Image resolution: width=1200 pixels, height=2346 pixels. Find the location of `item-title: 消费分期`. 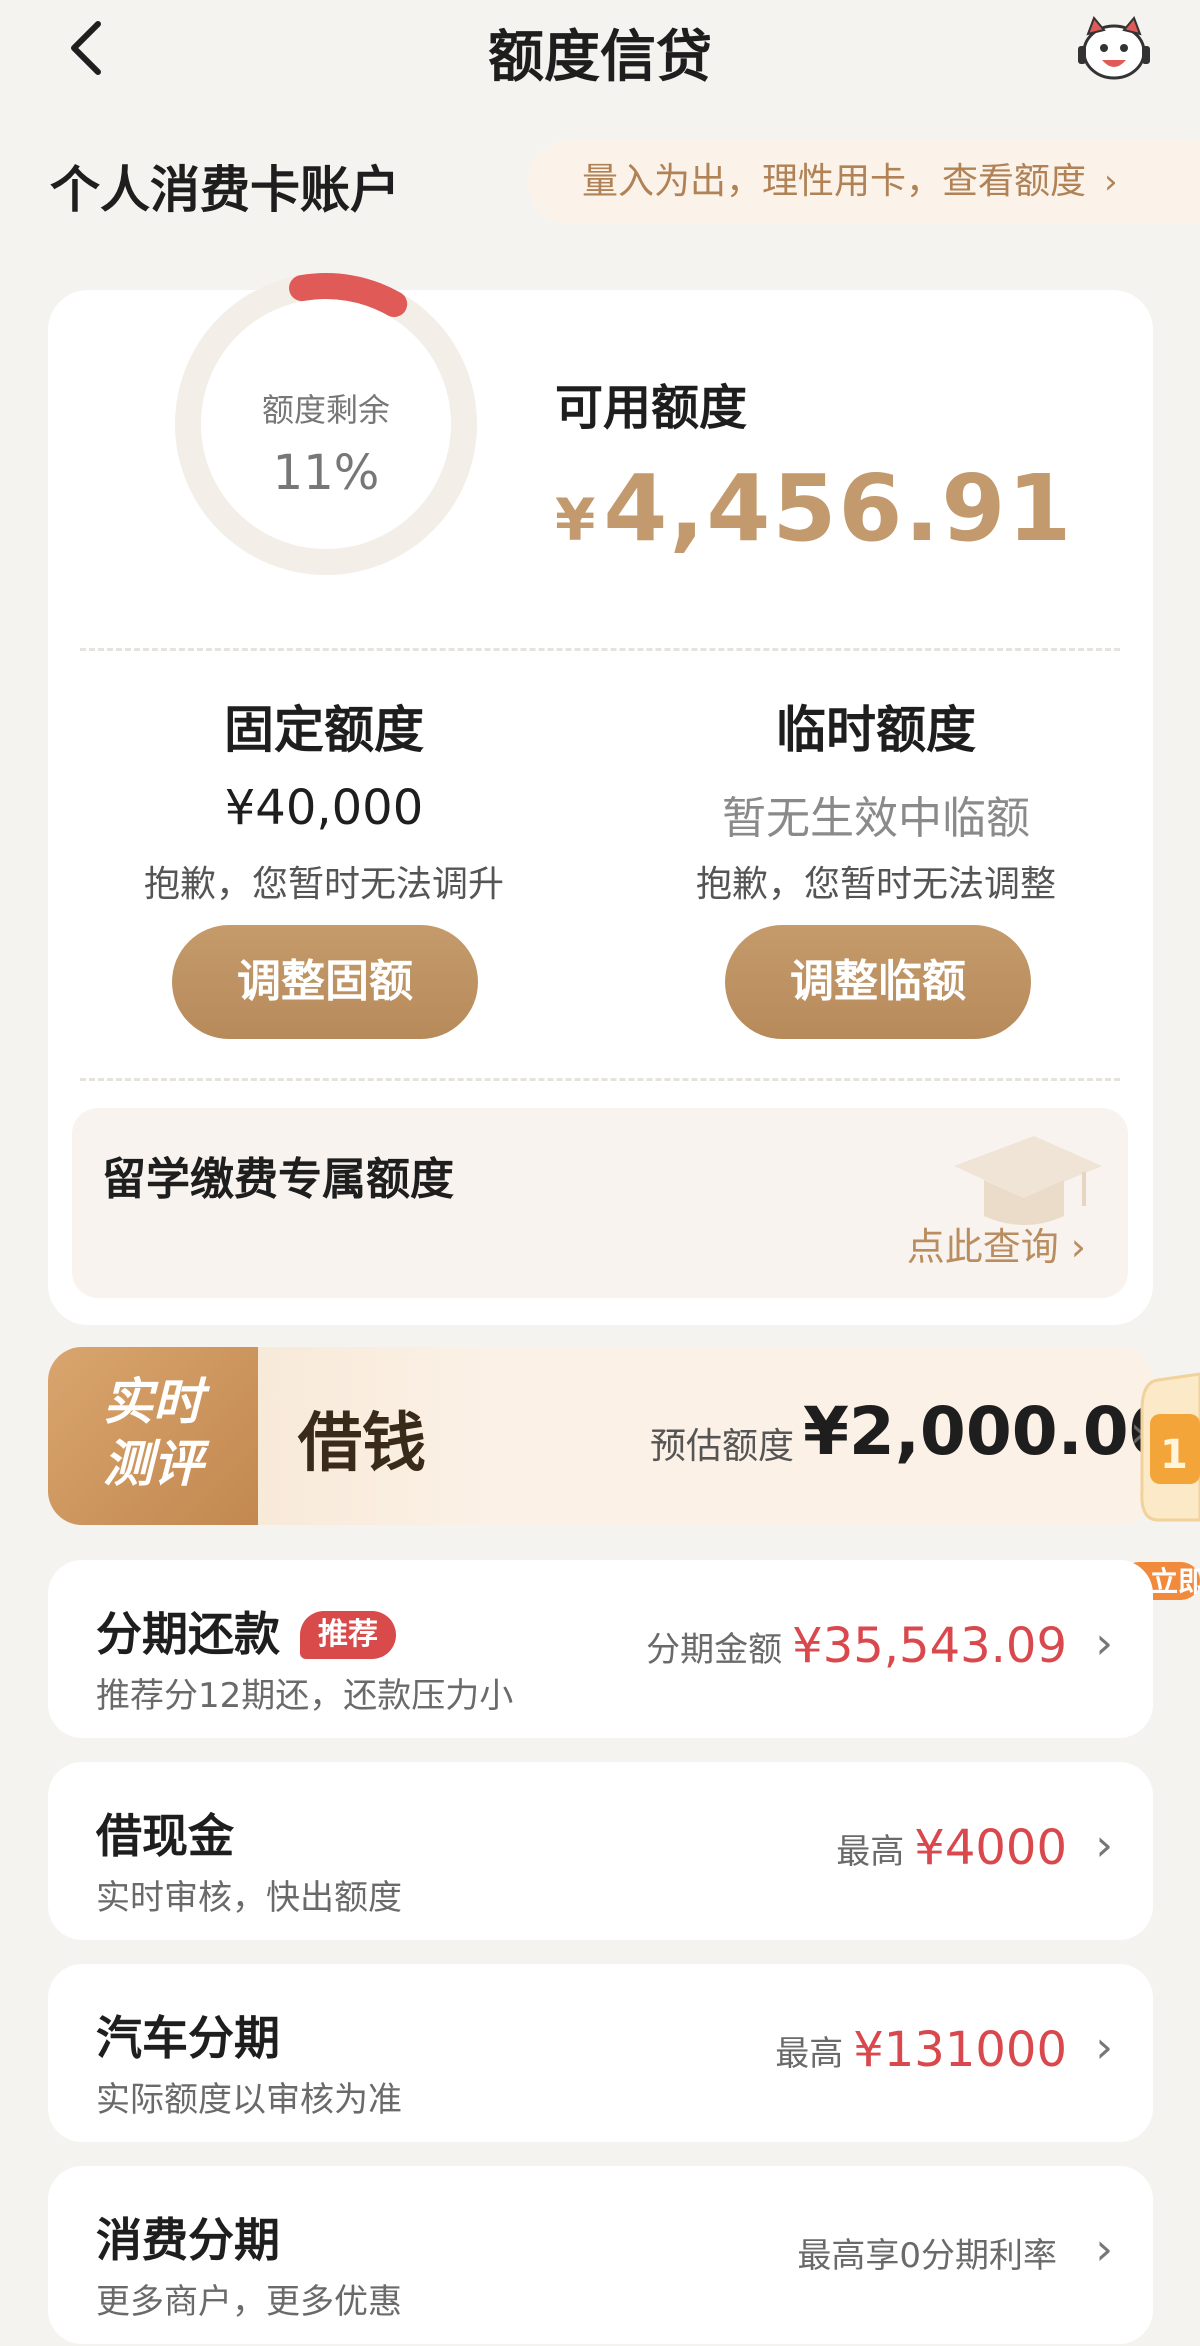

item-title: 消费分期 is located at coordinates (188, 2240).